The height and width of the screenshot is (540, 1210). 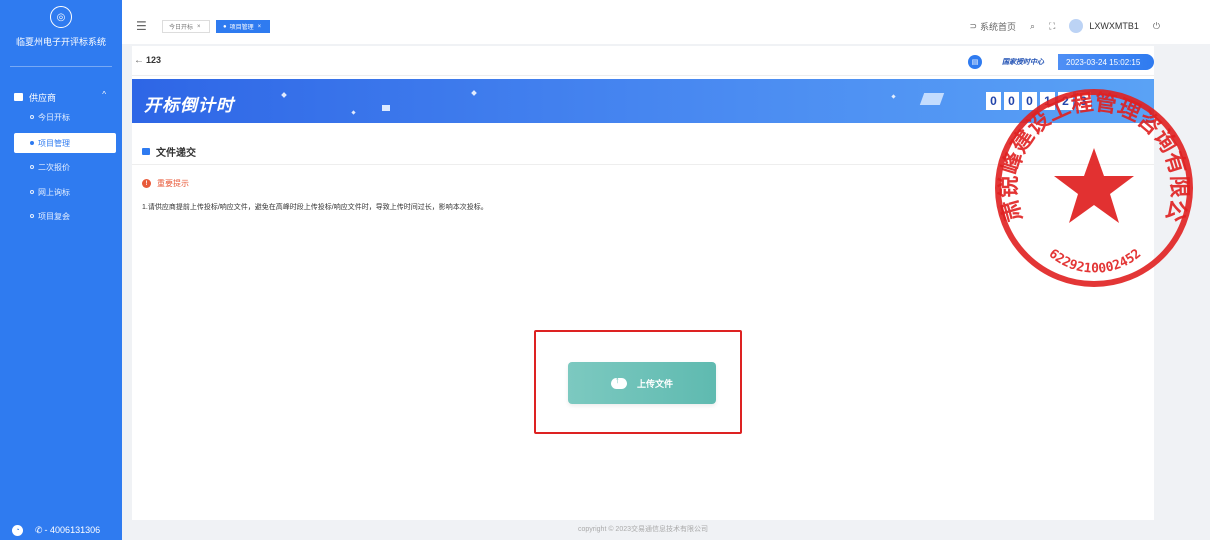 I want to click on avatar, so click(x=1076, y=26).